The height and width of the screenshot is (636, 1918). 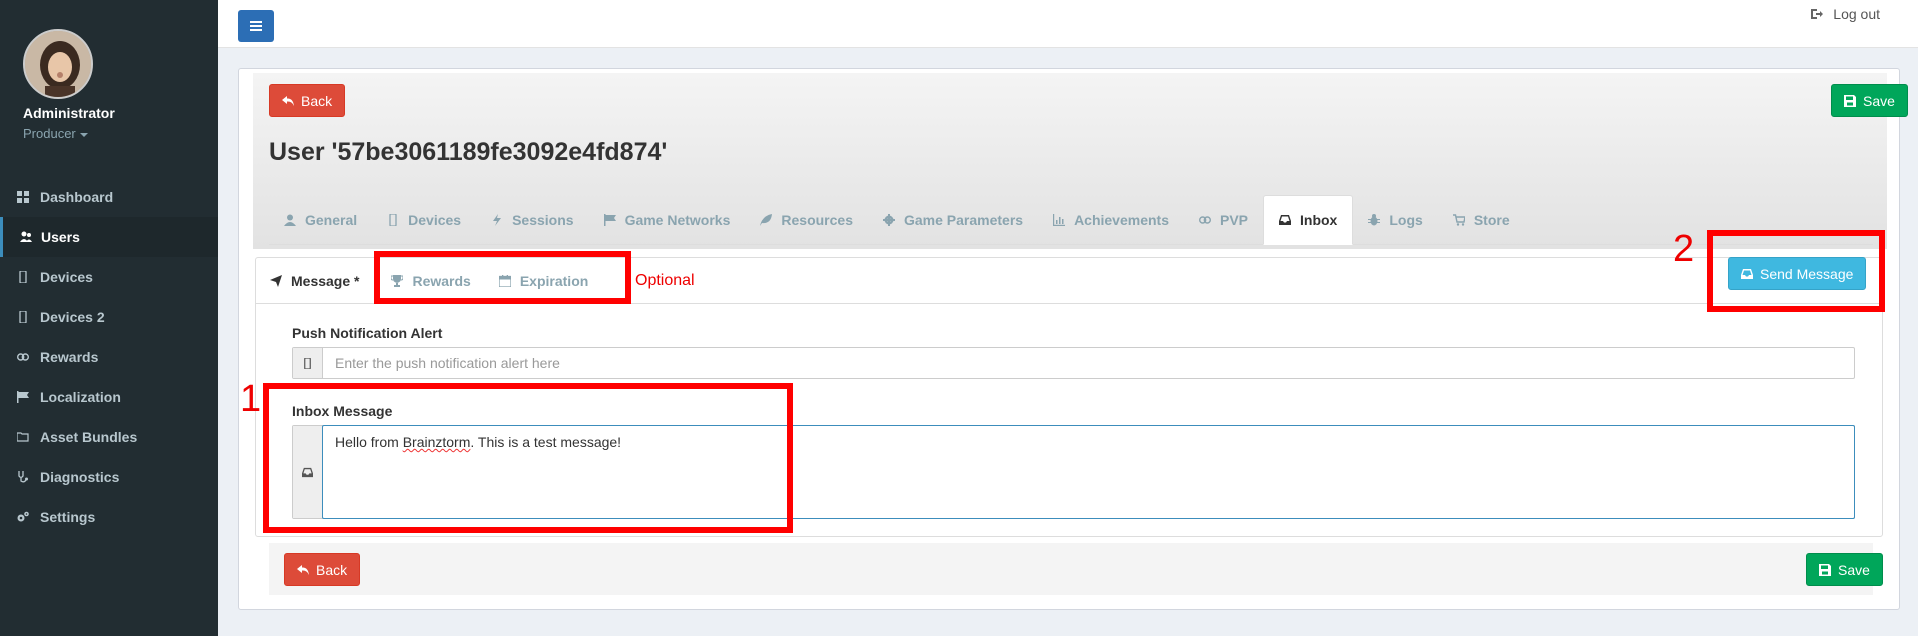 I want to click on sidebar-item-label: Asset Bundles, so click(x=89, y=437).